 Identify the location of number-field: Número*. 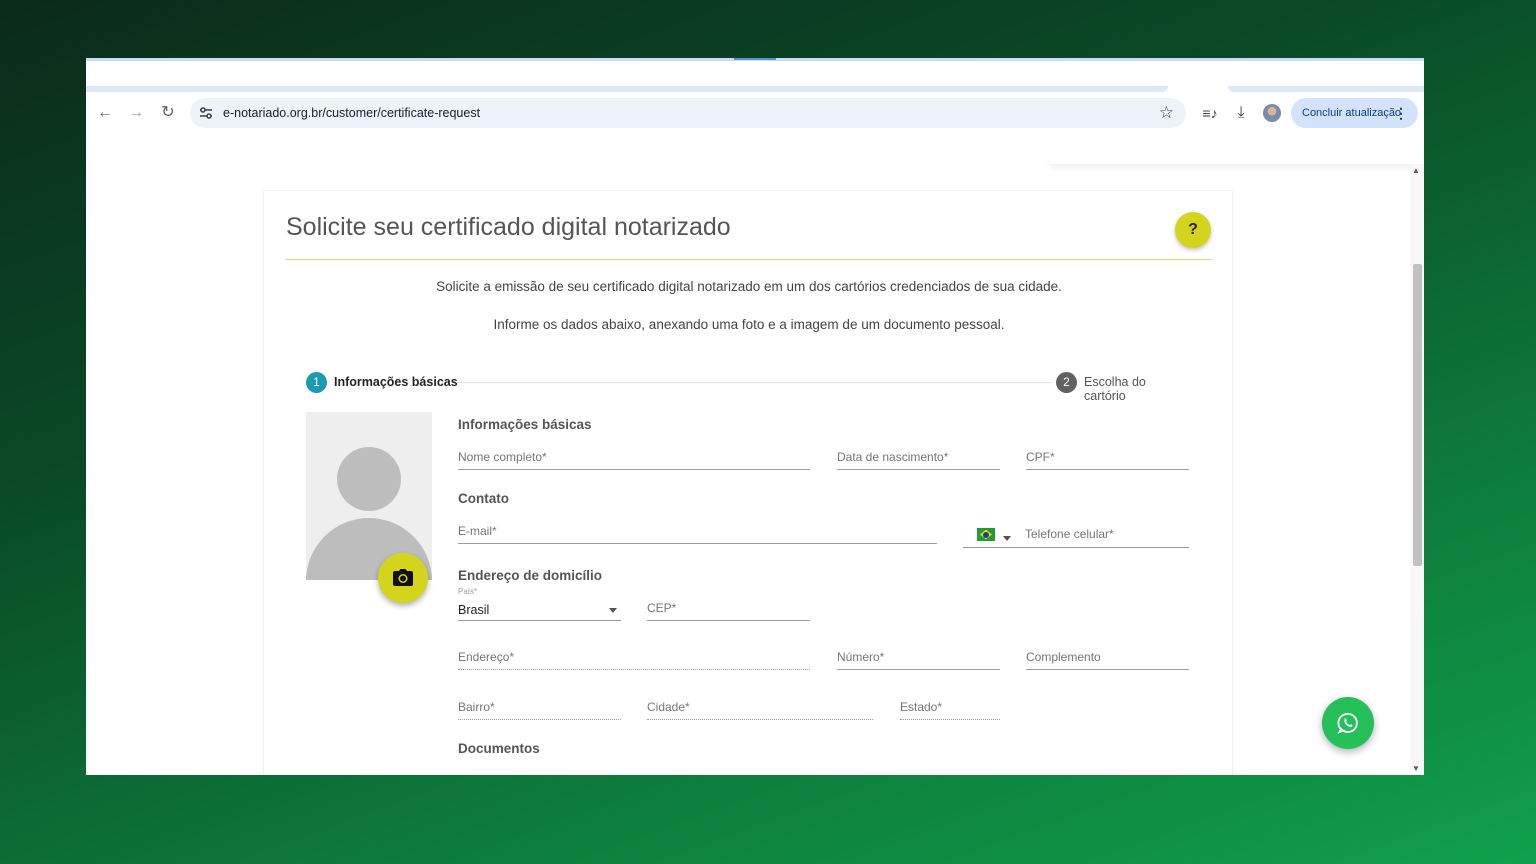
(918, 657).